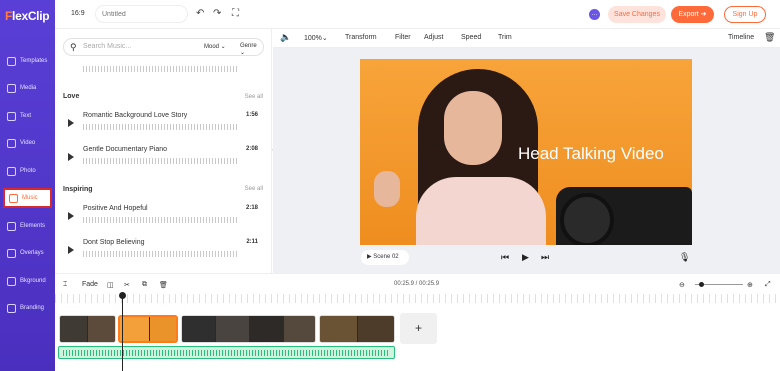 The height and width of the screenshot is (371, 780). What do you see at coordinates (11, 308) in the screenshot?
I see `branding-icon` at bounding box center [11, 308].